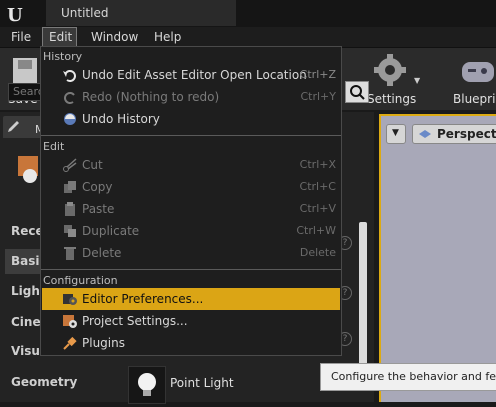 Image resolution: width=496 pixels, height=407 pixels. Describe the element at coordinates (191, 253) in the screenshot. I see `menu-delete: Delete Delete` at that location.